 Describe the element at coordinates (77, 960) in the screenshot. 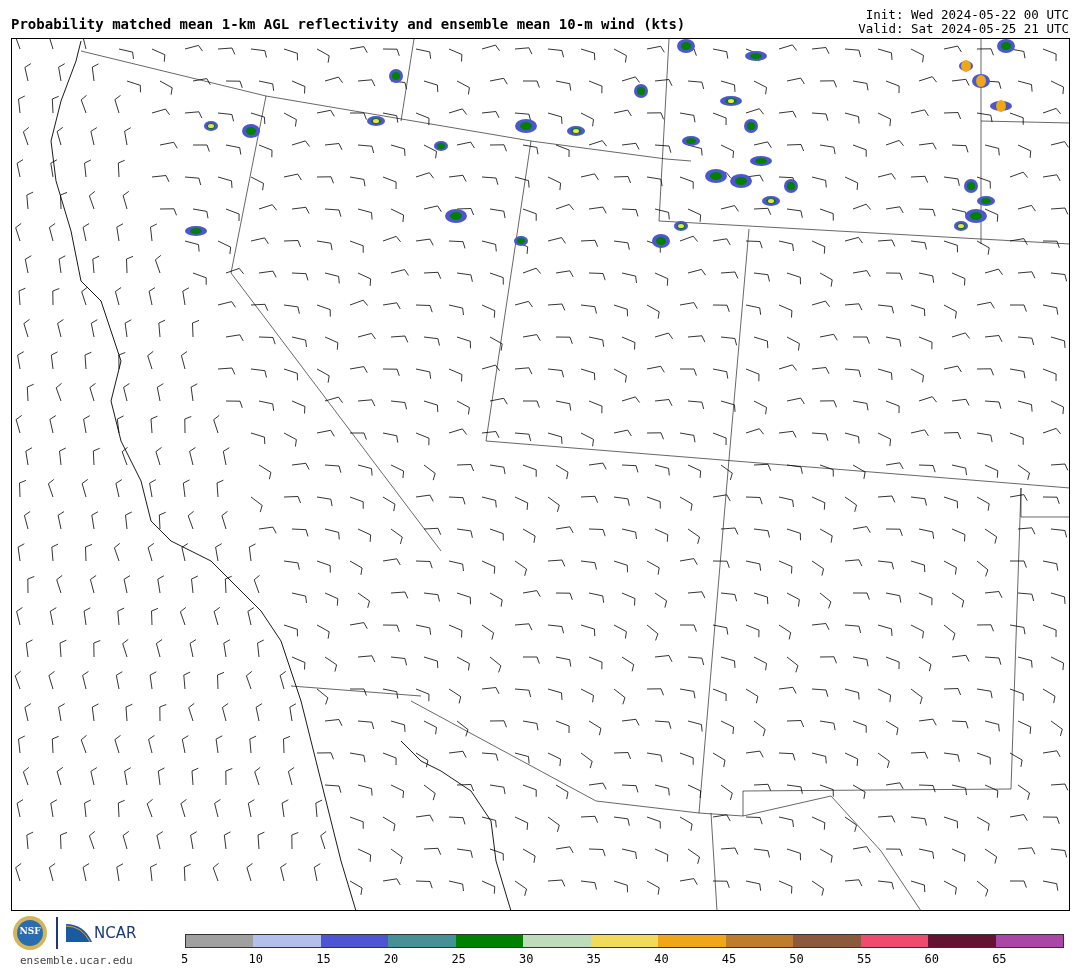

I see `website-url: ensemble.ucar.edu` at that location.